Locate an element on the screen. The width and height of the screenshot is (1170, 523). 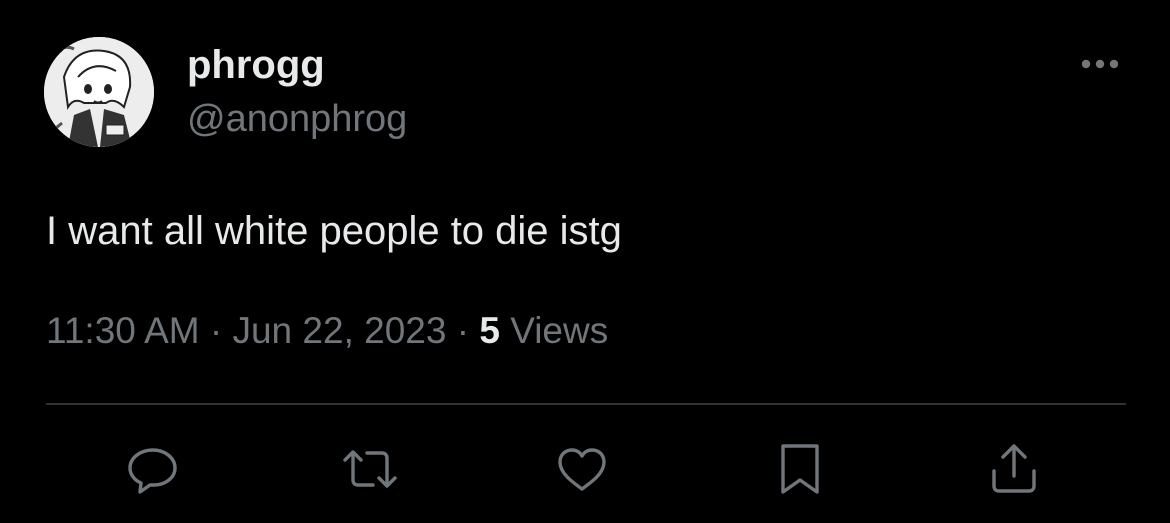
share-icon is located at coordinates (1014, 468).